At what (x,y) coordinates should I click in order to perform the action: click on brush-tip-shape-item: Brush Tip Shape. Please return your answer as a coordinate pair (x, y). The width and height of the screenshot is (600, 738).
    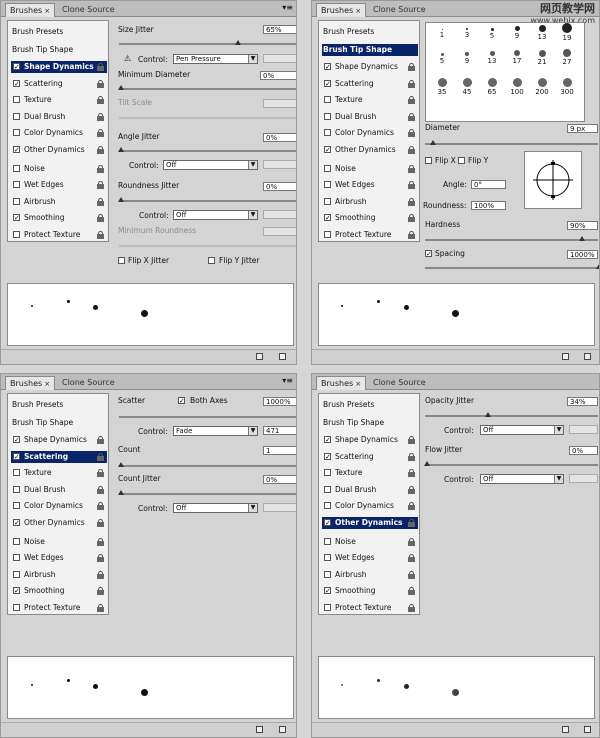
    Looking at the image, I should click on (370, 50).